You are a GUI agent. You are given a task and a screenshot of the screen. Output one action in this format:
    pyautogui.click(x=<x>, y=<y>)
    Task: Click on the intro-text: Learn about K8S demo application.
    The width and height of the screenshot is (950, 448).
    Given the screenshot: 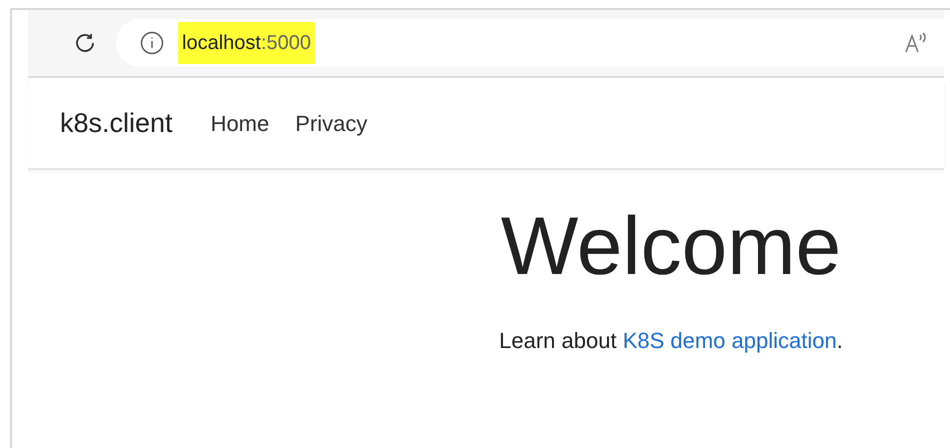 What is the action you would take?
    pyautogui.click(x=671, y=341)
    